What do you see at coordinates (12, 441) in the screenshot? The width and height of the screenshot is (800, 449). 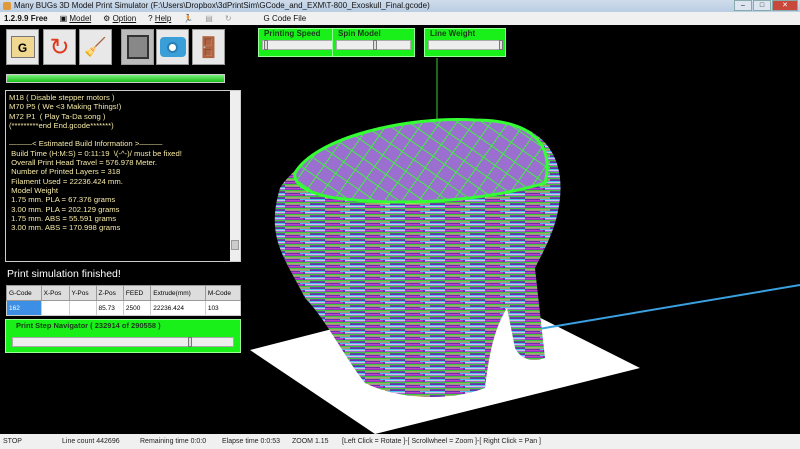 I see `run-state: STOP` at bounding box center [12, 441].